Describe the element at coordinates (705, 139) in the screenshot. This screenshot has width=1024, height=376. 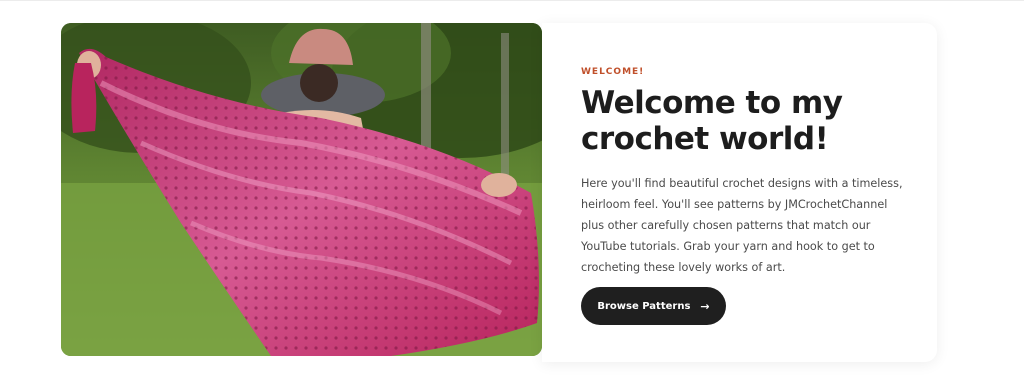
I see `title-line-2: crochet world!` at that location.